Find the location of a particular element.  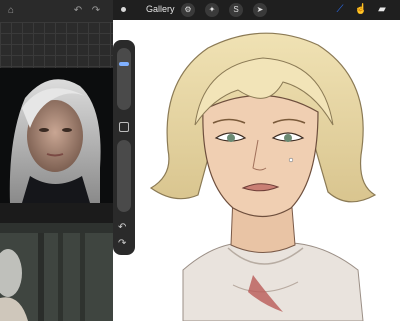

modify-button is located at coordinates (124, 127).